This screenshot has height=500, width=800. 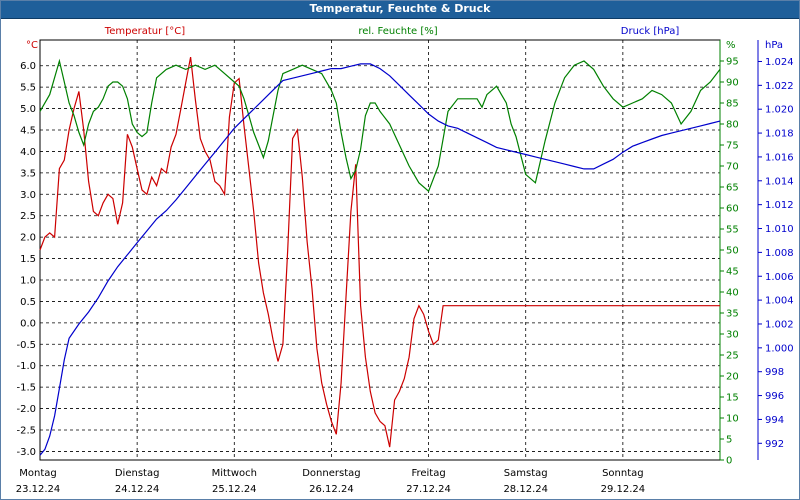 What do you see at coordinates (28, 302) in the screenshot?
I see `tick-label-temperature: 0.5` at bounding box center [28, 302].